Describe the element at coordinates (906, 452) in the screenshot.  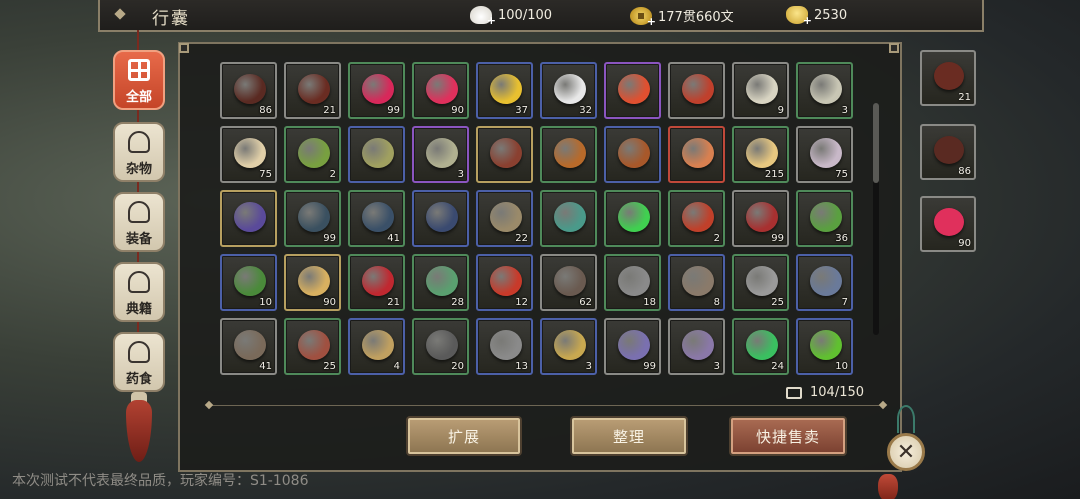
I see `close-button: ✕` at that location.